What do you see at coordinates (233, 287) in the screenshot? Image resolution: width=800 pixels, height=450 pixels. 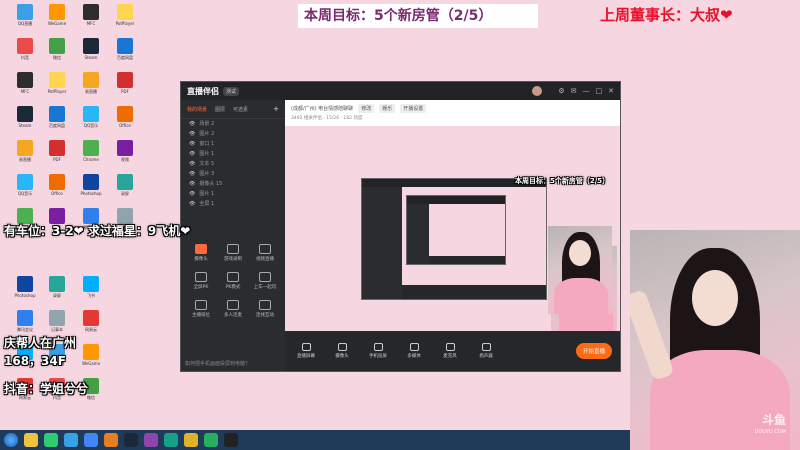 I see `tool-label: PK模式` at bounding box center [233, 287].